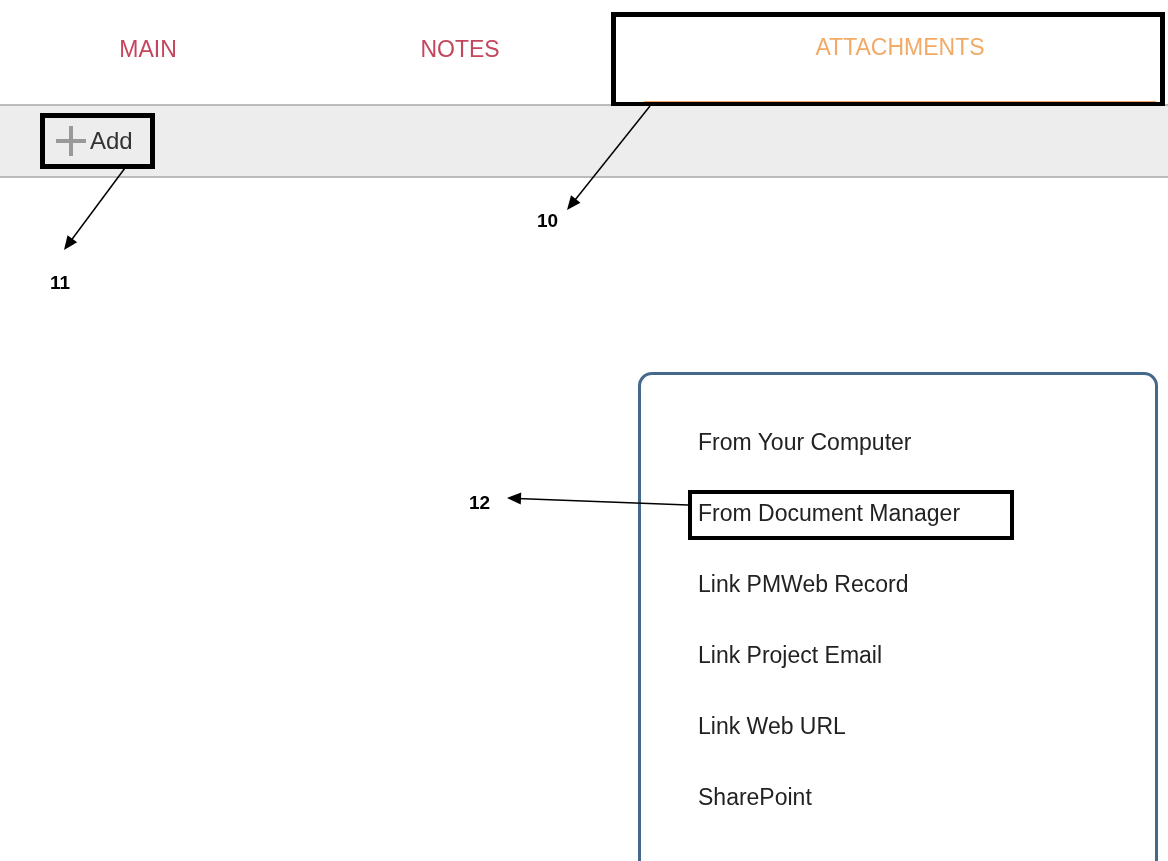  Describe the element at coordinates (71, 141) in the screenshot. I see `plus-icon` at that location.